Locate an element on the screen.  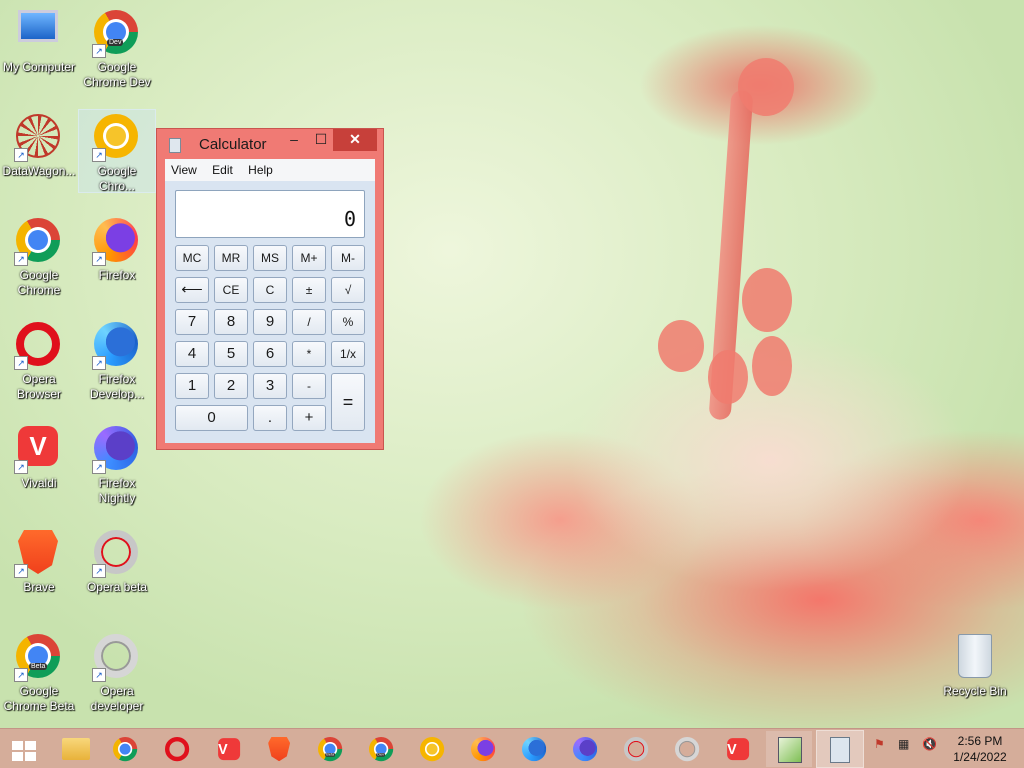
start-button is located at coordinates (23, 749).